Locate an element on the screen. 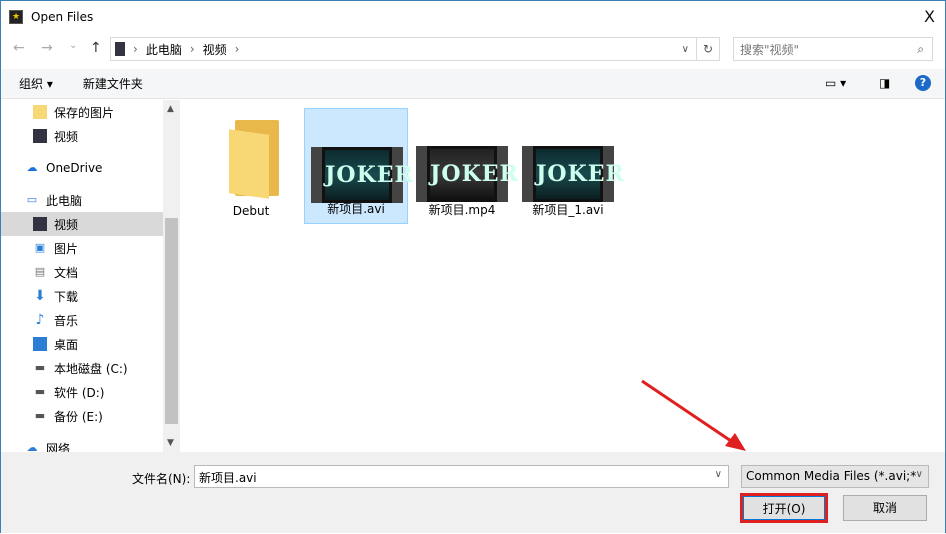 The image size is (946, 534). filename-input: 新项目.avi ∨ is located at coordinates (461, 476).